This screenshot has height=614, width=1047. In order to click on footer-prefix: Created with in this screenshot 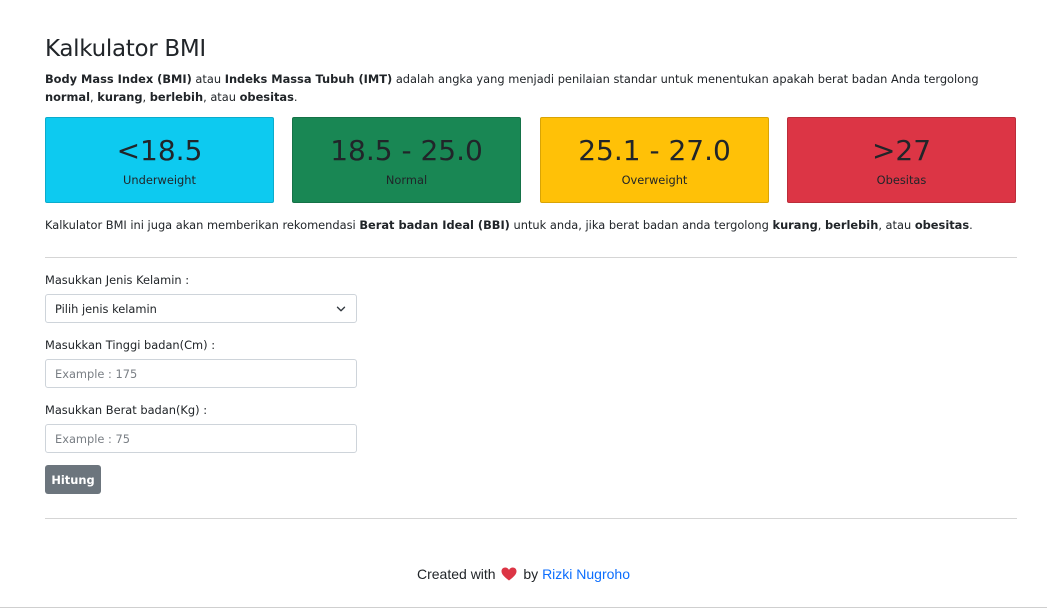, I will do `click(456, 574)`.